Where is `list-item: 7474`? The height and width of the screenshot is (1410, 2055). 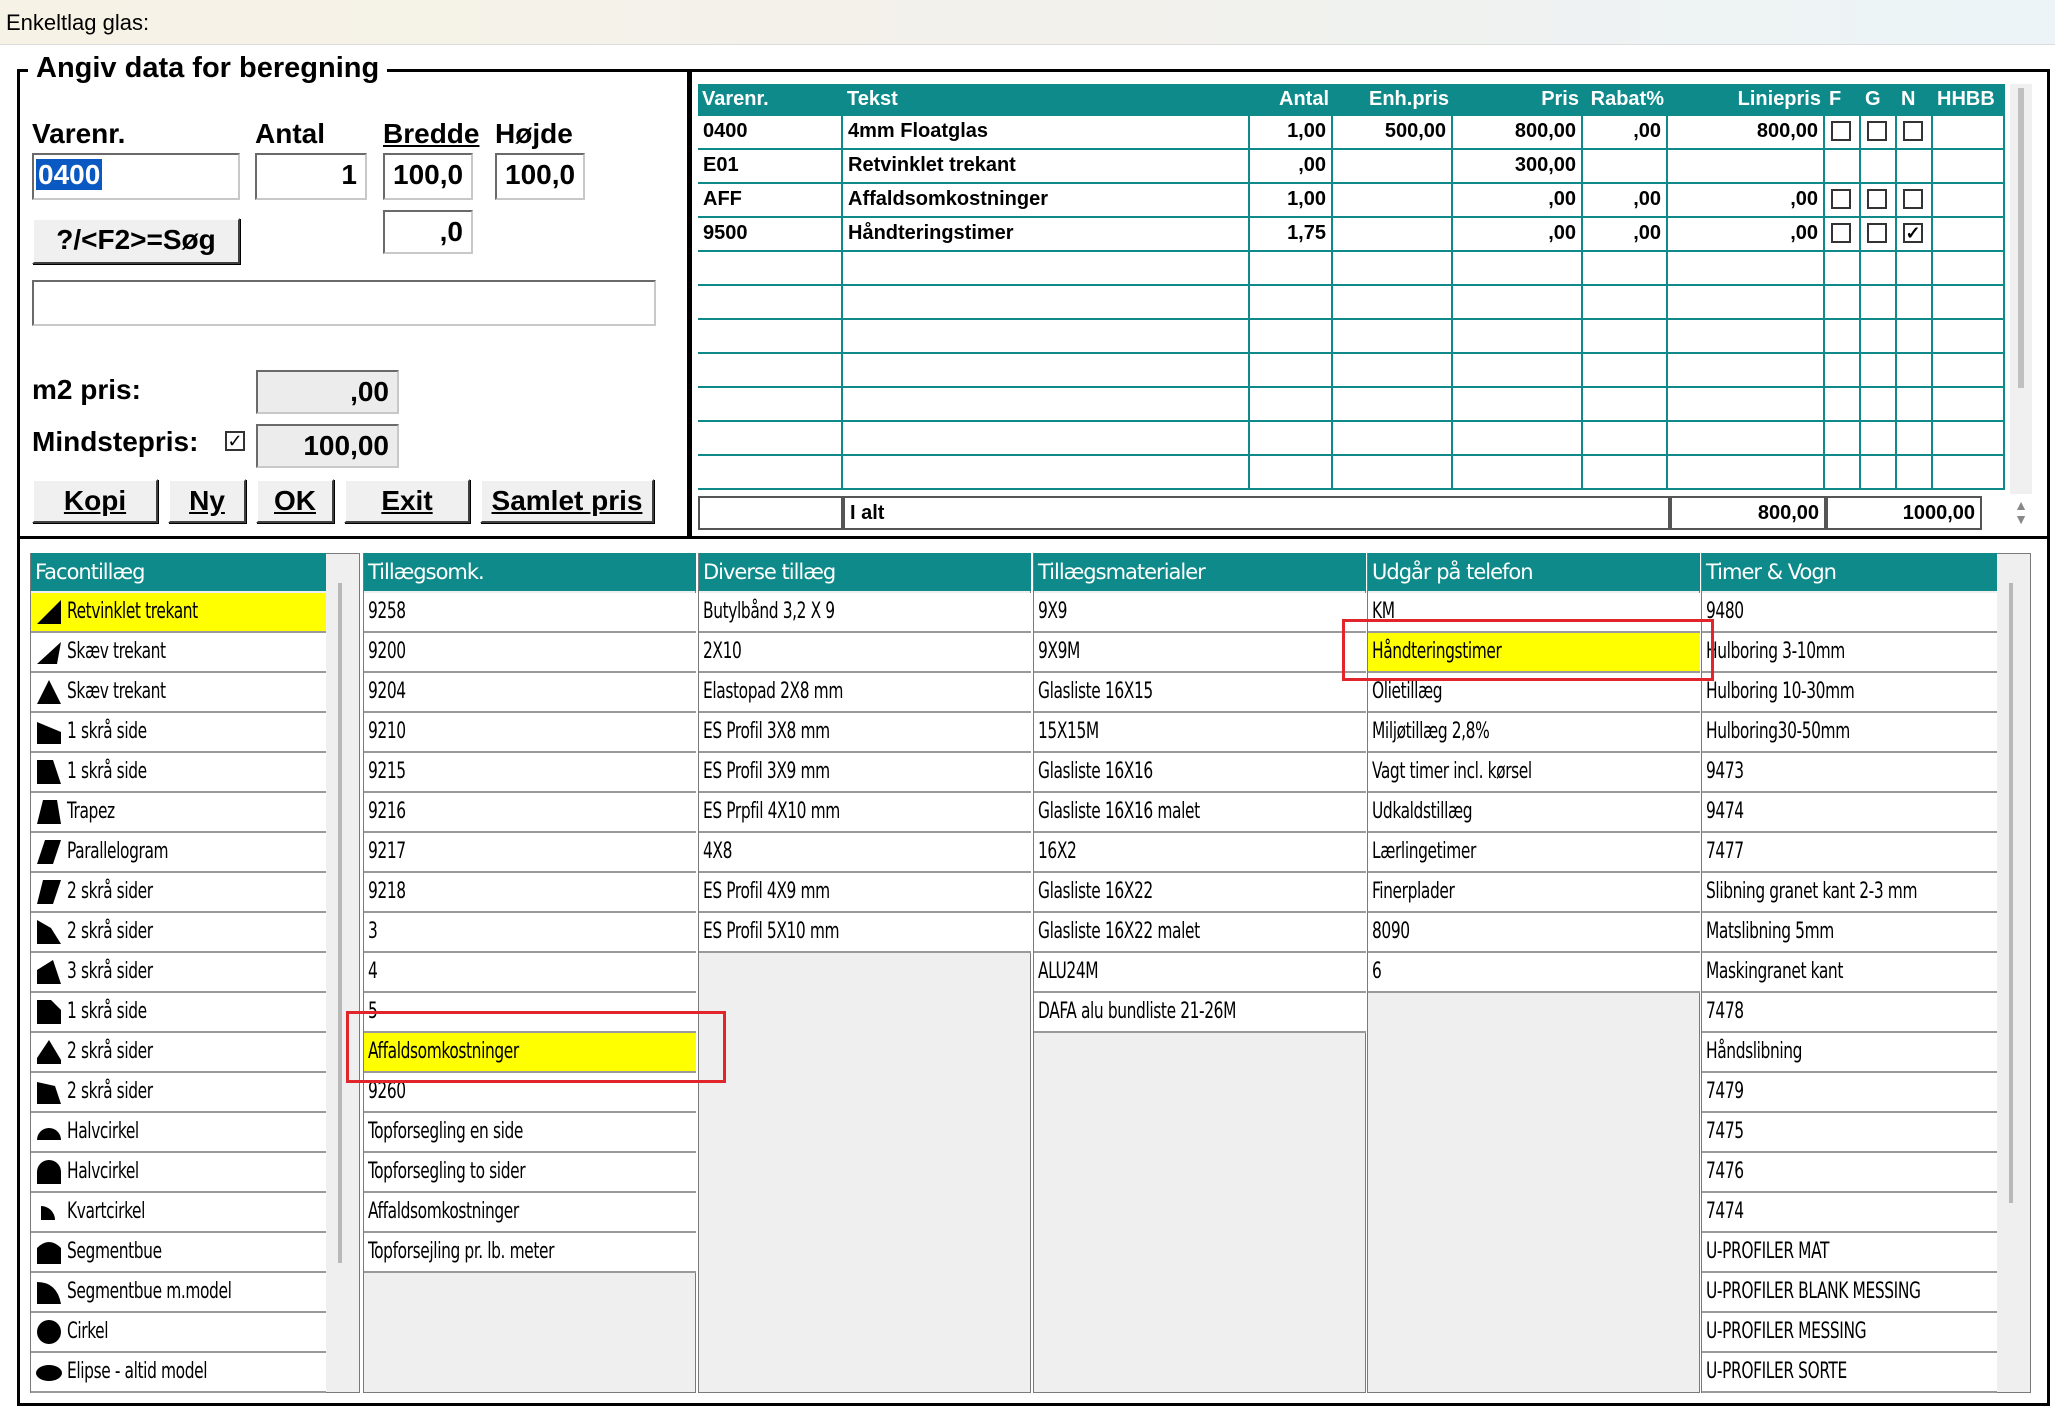
list-item: 7474 is located at coordinates (1849, 1213).